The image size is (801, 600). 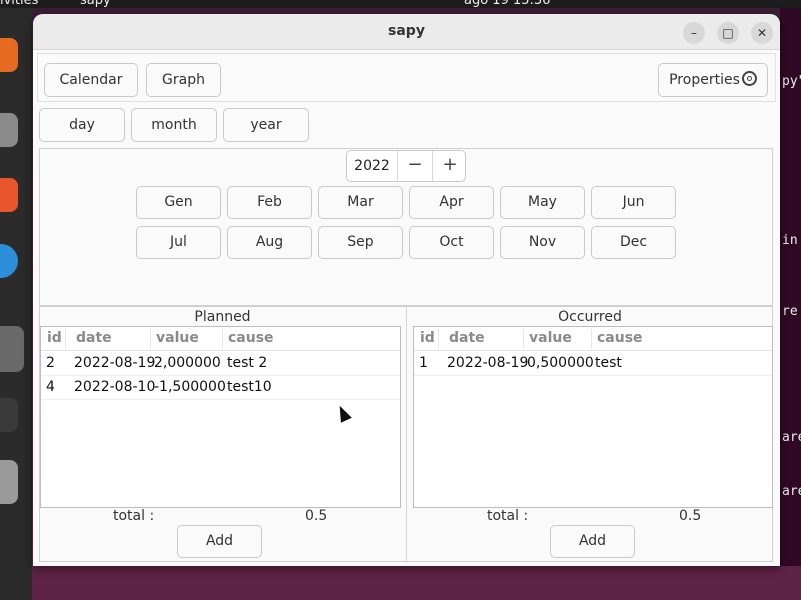 I want to click on trash-icon, so click(x=9, y=482).